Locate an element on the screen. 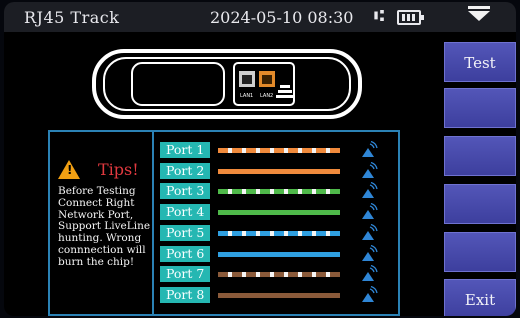 This screenshot has height=318, width=520. lan2-port-icon is located at coordinates (267, 79).